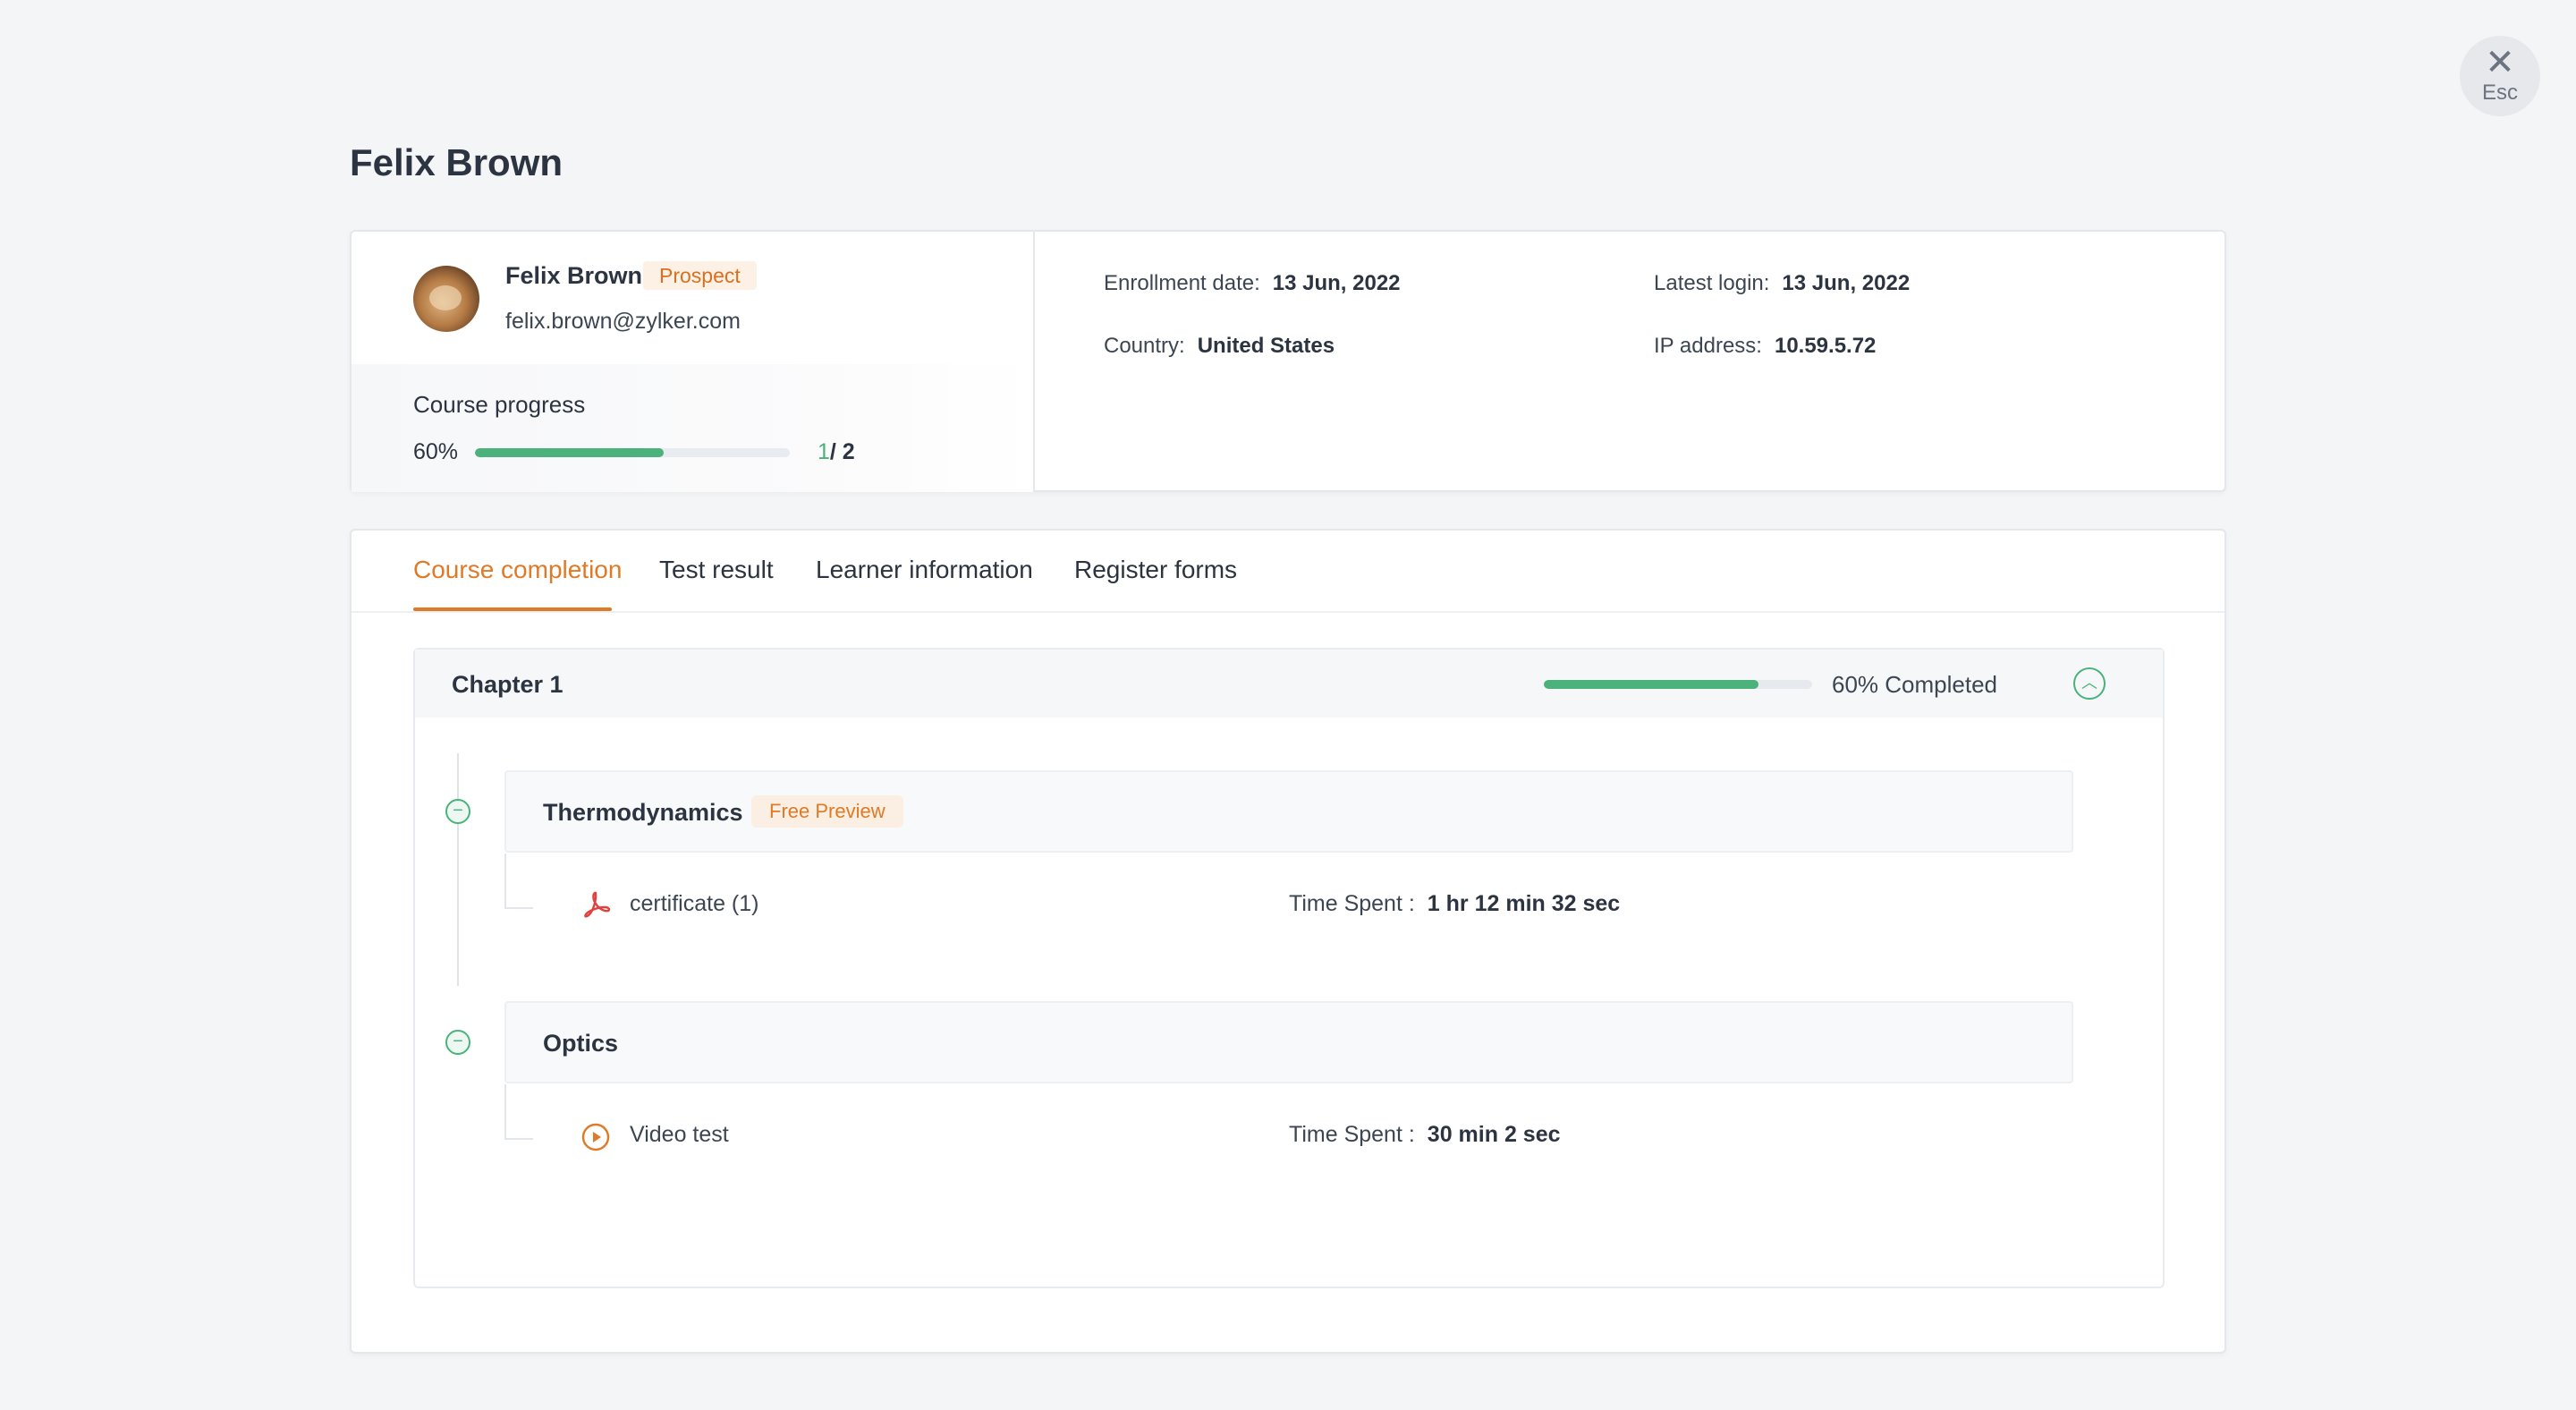 The image size is (2576, 1410). What do you see at coordinates (1266, 346) in the screenshot?
I see `country-value: United States` at bounding box center [1266, 346].